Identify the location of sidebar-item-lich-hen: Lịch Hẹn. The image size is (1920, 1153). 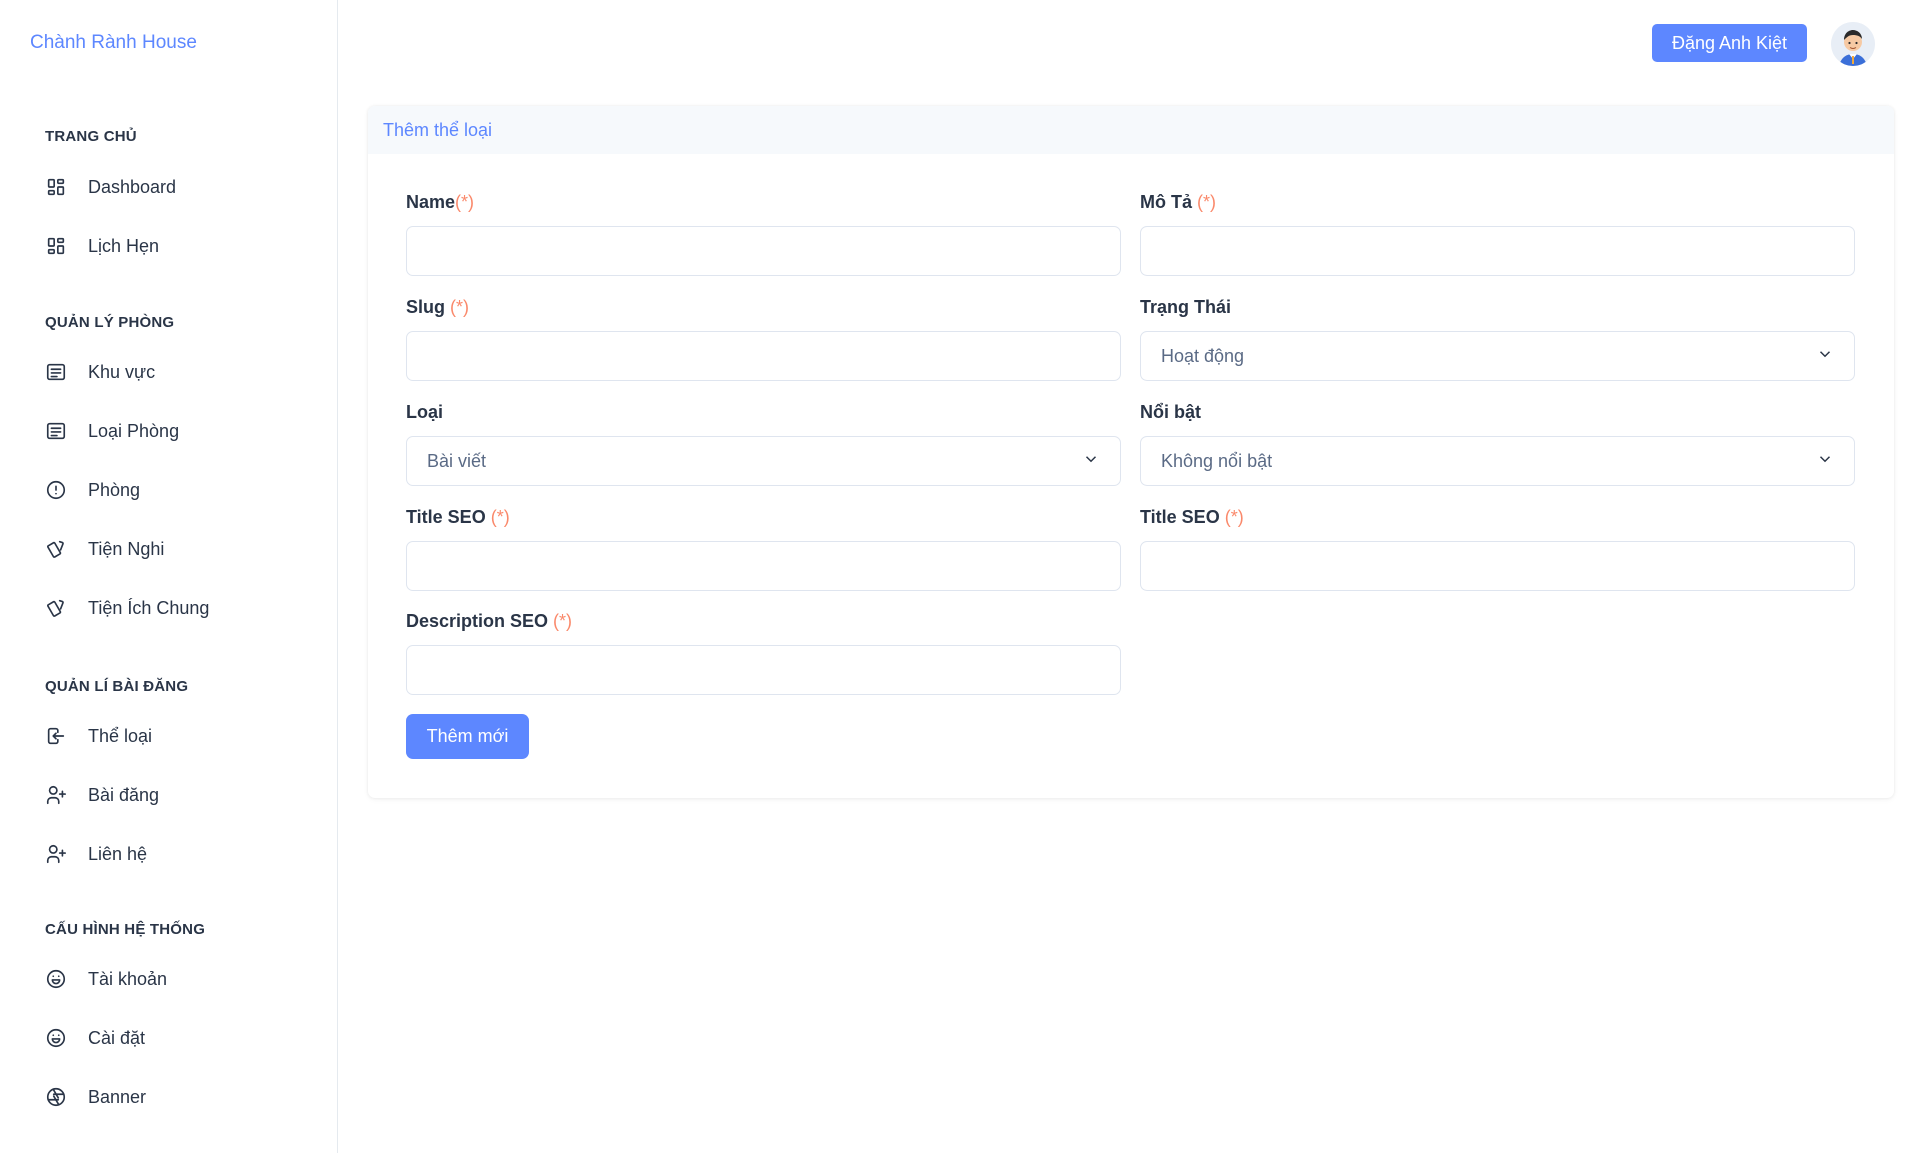
(179, 246).